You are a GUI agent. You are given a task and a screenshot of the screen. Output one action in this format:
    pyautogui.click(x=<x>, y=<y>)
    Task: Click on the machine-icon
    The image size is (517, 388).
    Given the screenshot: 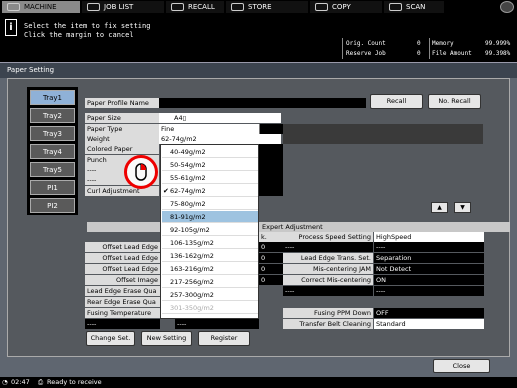 What is the action you would take?
    pyautogui.click(x=13, y=7)
    